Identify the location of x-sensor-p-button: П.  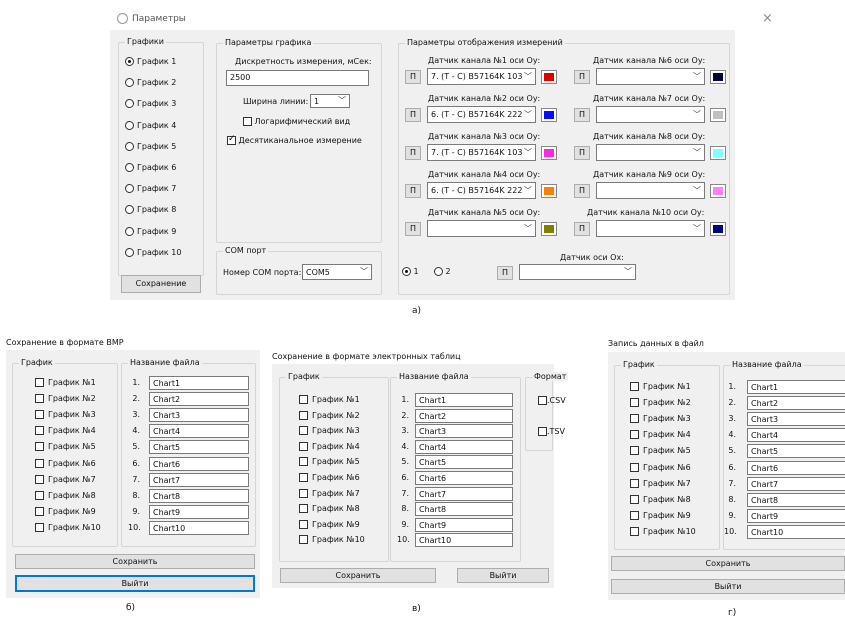
(505, 273).